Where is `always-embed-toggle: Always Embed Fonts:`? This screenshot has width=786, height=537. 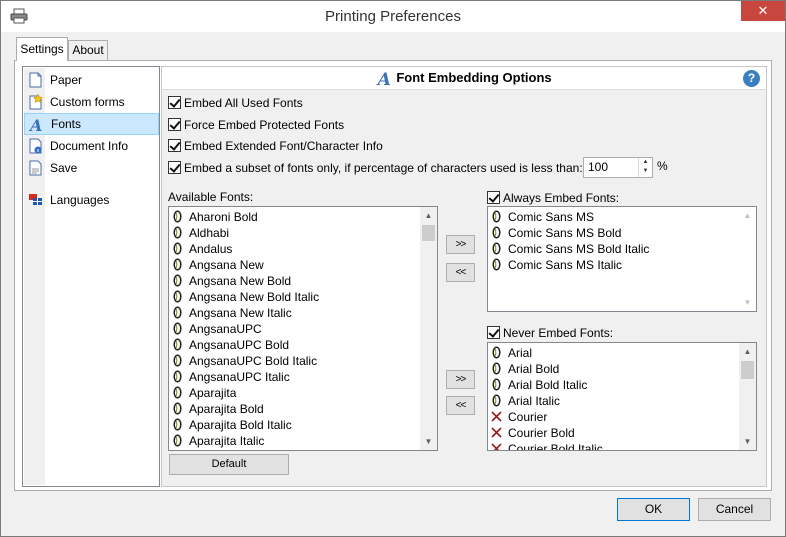
always-embed-toggle: Always Embed Fonts: is located at coordinates (553, 198).